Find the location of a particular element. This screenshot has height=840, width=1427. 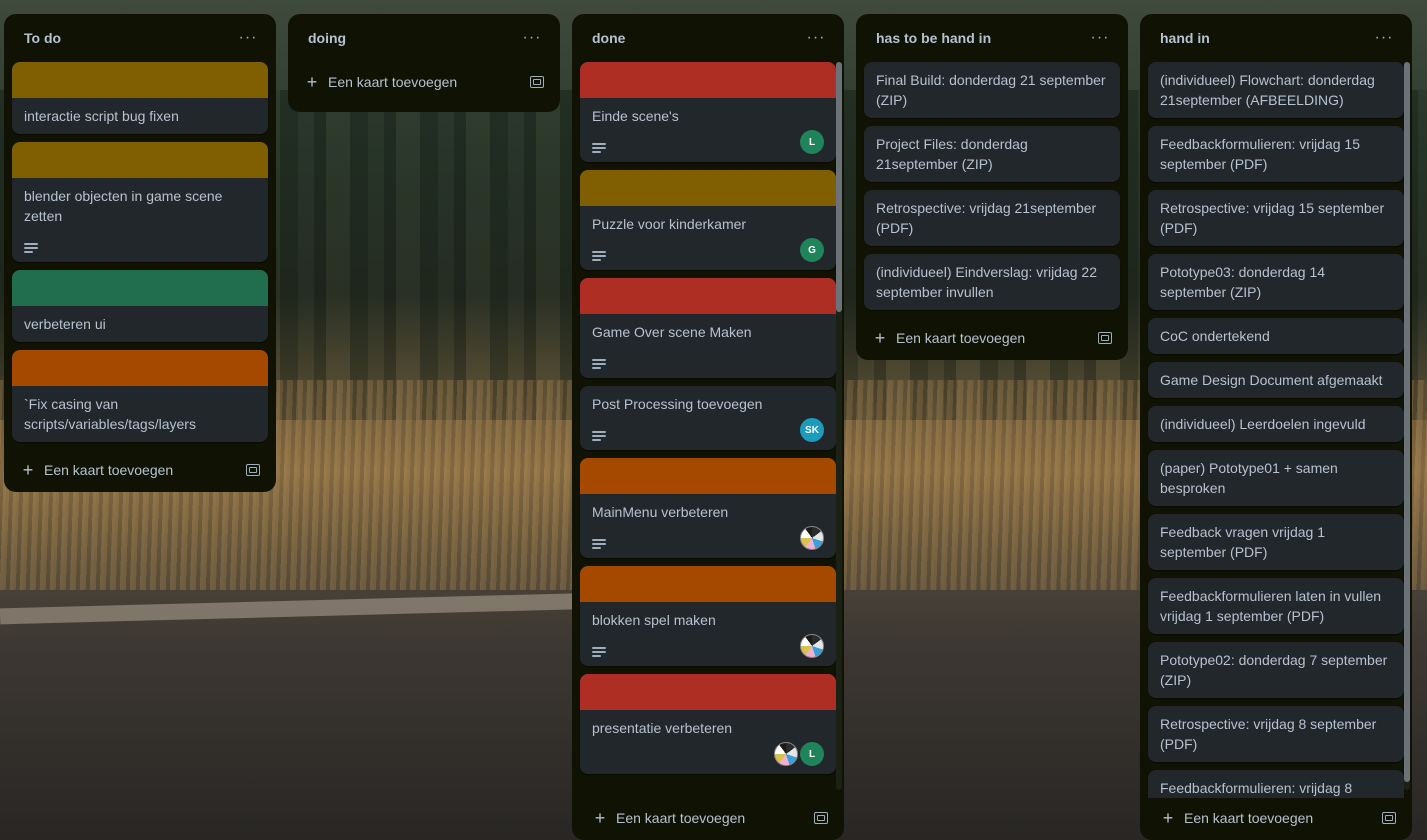

card-title: blender objecten in game scene zetten is located at coordinates (123, 206).